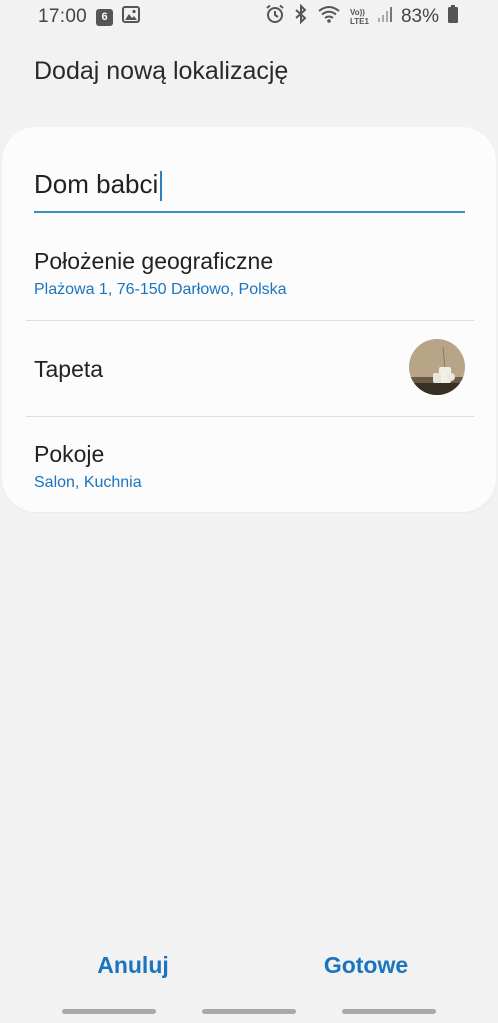 The height and width of the screenshot is (1023, 498). What do you see at coordinates (437, 367) in the screenshot?
I see `wallpaper-thumbnail` at bounding box center [437, 367].